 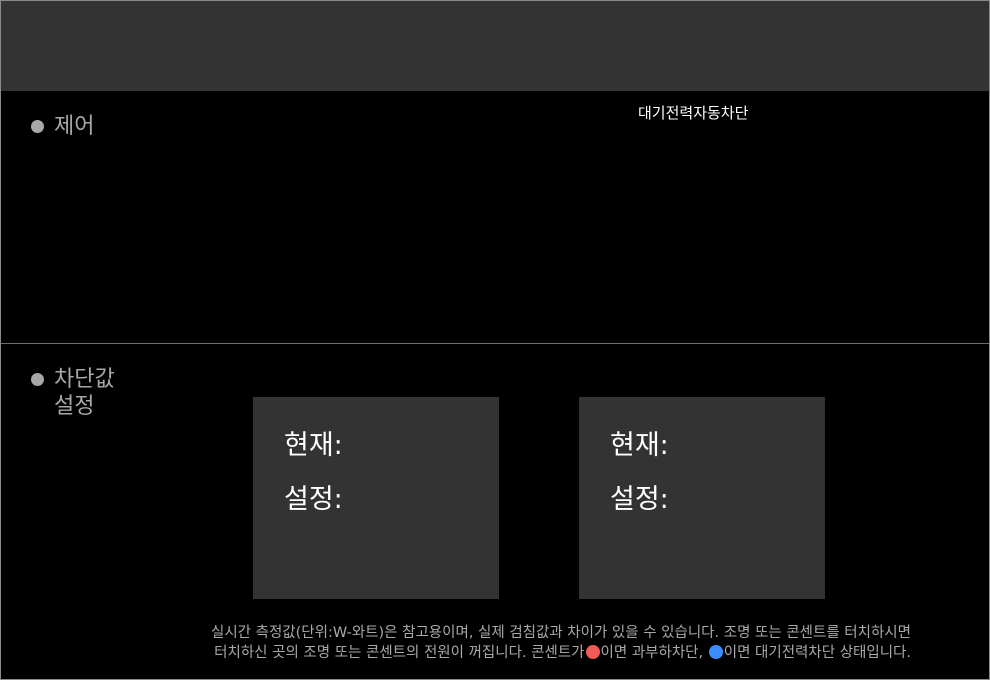 What do you see at coordinates (74, 406) in the screenshot?
I see `threshold-title-line2: 설정` at bounding box center [74, 406].